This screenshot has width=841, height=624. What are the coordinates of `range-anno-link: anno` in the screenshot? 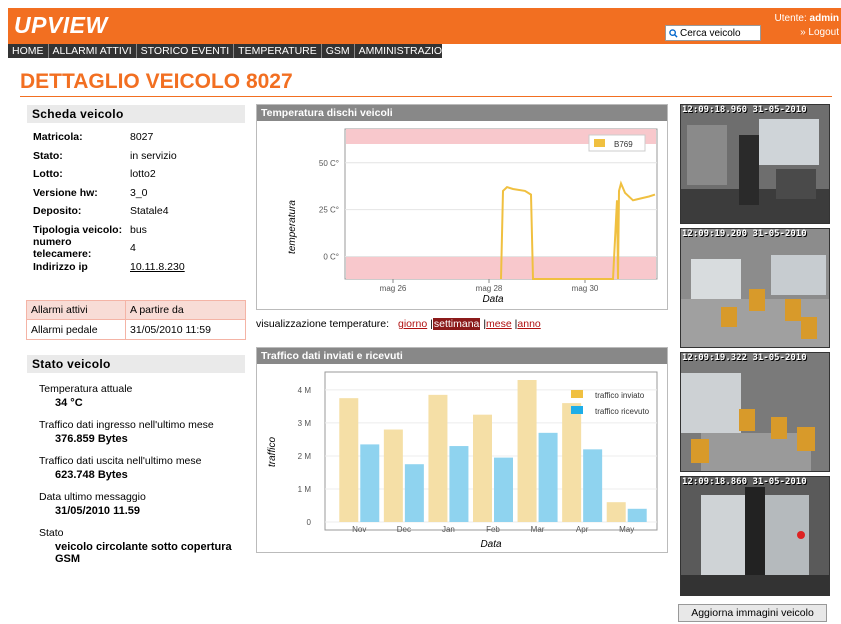 It's located at (528, 324).